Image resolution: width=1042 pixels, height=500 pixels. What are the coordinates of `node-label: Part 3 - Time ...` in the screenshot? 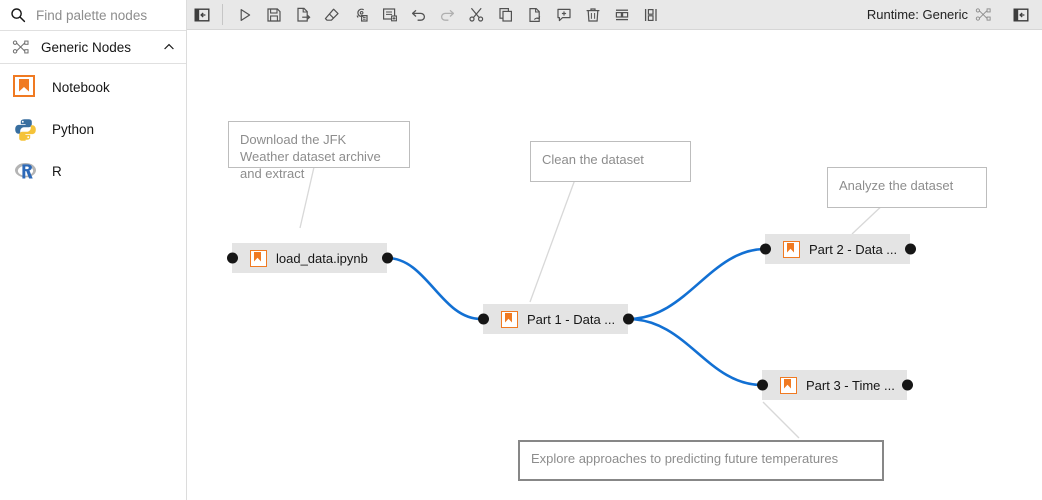 It's located at (850, 385).